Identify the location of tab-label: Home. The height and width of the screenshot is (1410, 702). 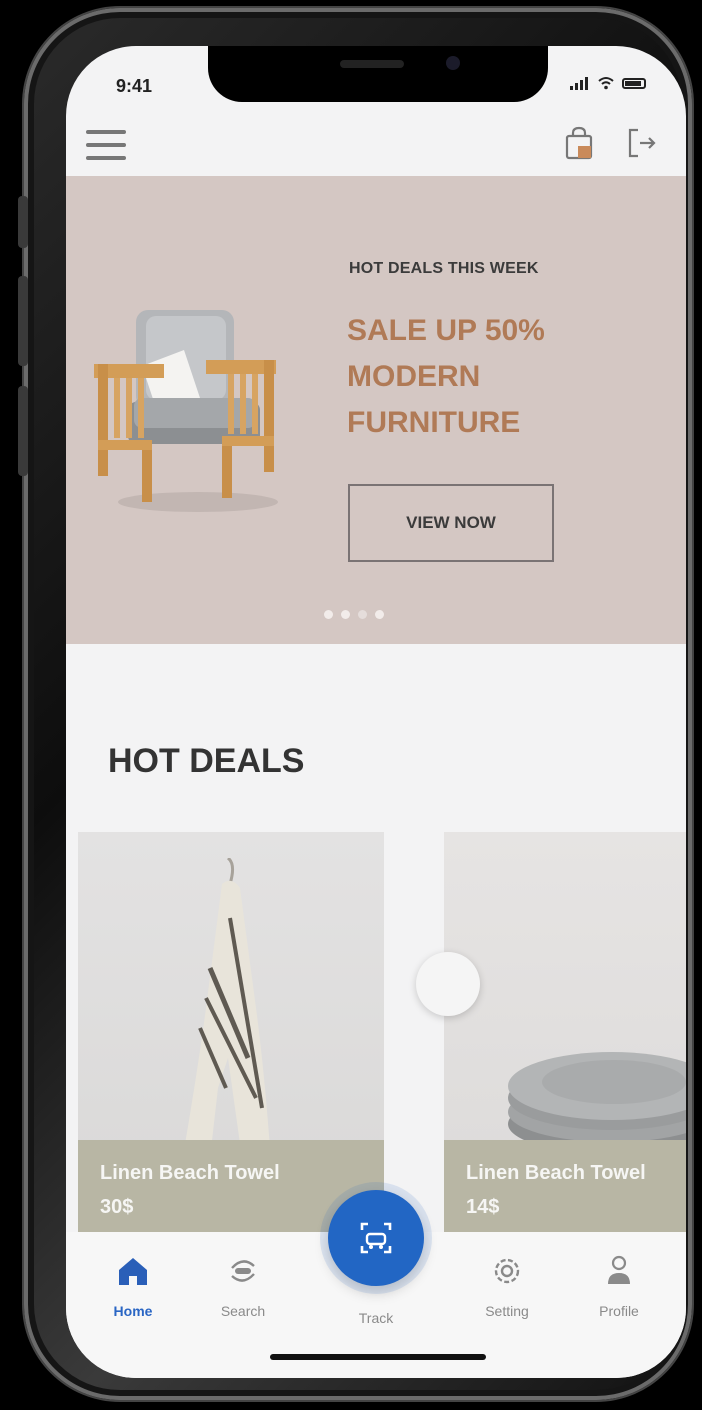
(133, 1311).